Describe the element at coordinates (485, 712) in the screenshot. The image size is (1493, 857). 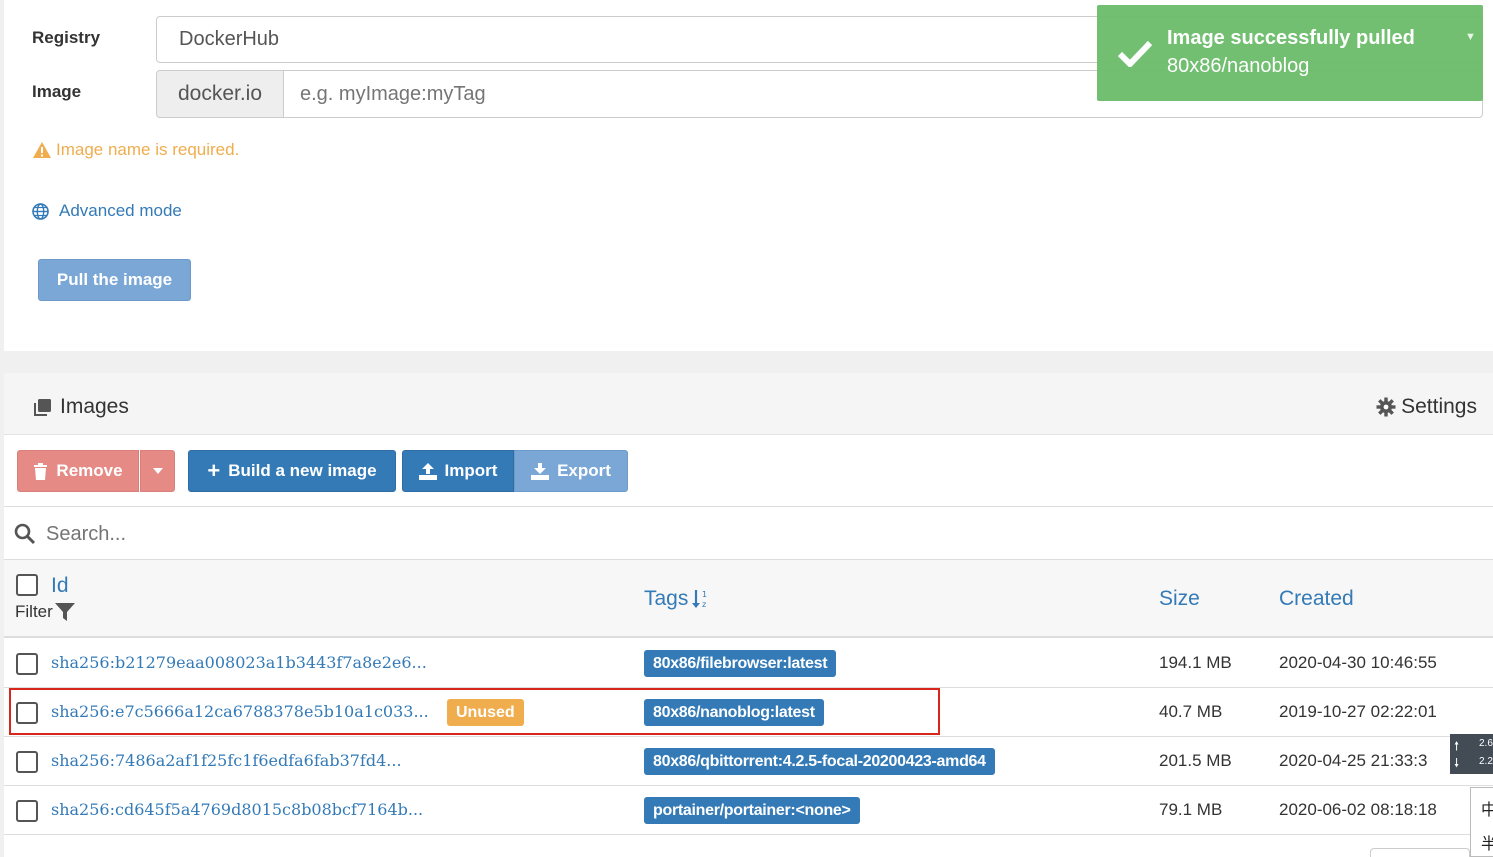
I see `unused-badge: Unused` at that location.